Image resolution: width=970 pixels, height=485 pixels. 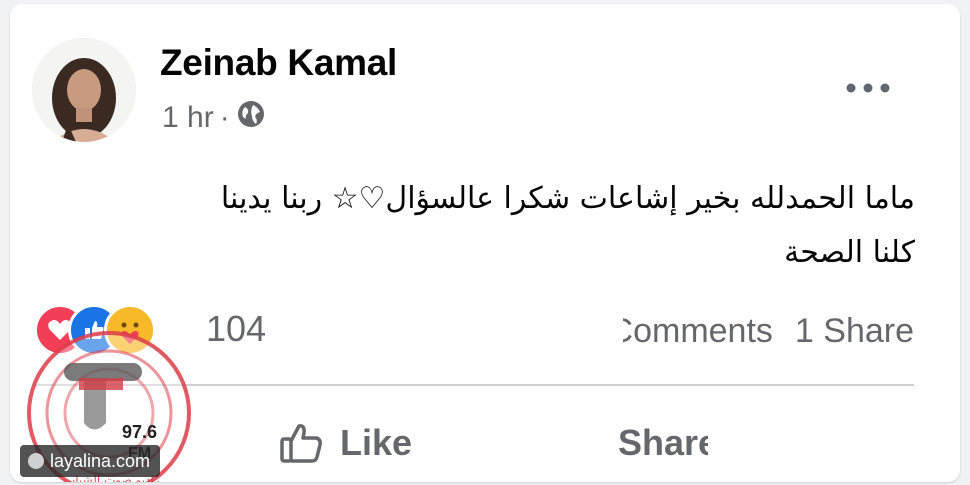 I want to click on post-actions-bar: Like Share, so click(x=474, y=443).